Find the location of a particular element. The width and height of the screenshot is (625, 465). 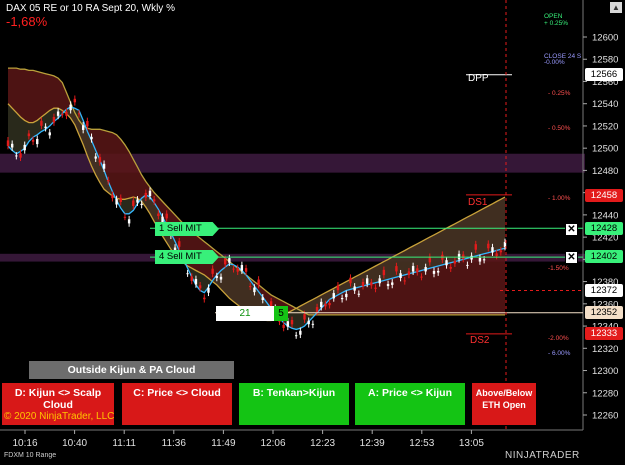

time-tick-label: 10:40 is located at coordinates (74, 443).